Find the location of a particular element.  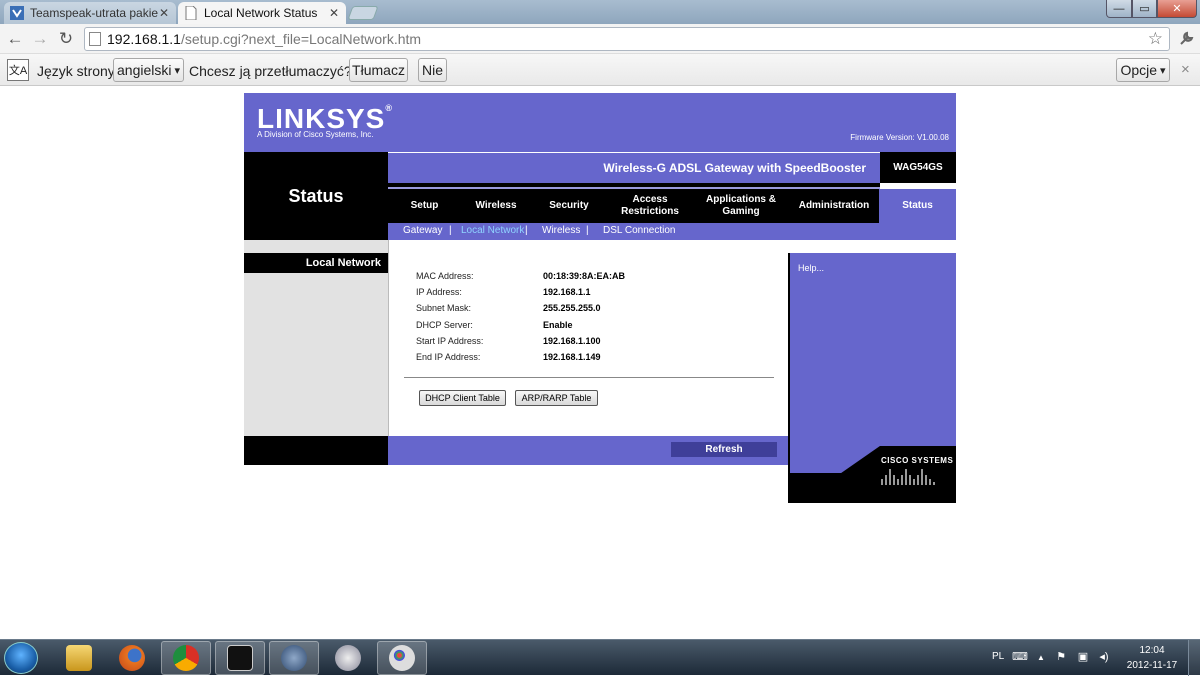

subnet-mask-value: 255.255.255.0 is located at coordinates (572, 308).